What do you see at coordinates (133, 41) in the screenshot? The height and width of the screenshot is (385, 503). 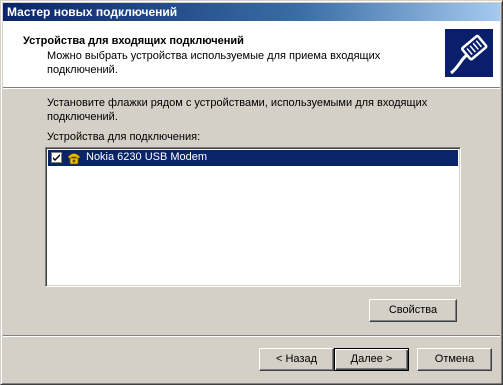 I see `header-title: Устройства для входящих подключений` at bounding box center [133, 41].